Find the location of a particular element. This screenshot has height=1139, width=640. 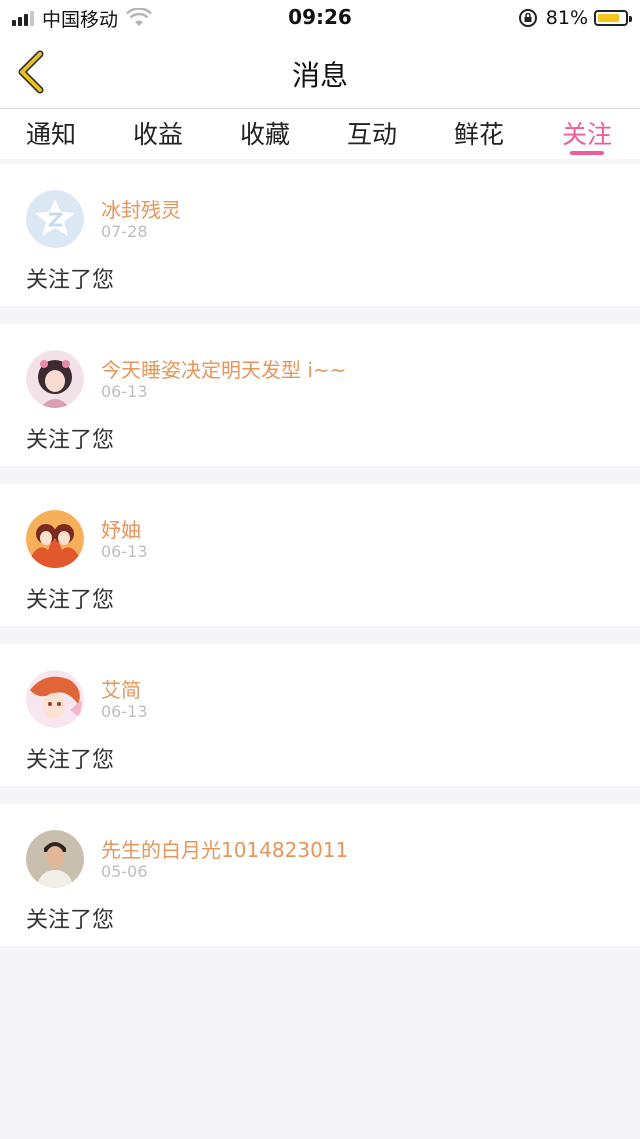

user-name: 艾简 is located at coordinates (121, 688).